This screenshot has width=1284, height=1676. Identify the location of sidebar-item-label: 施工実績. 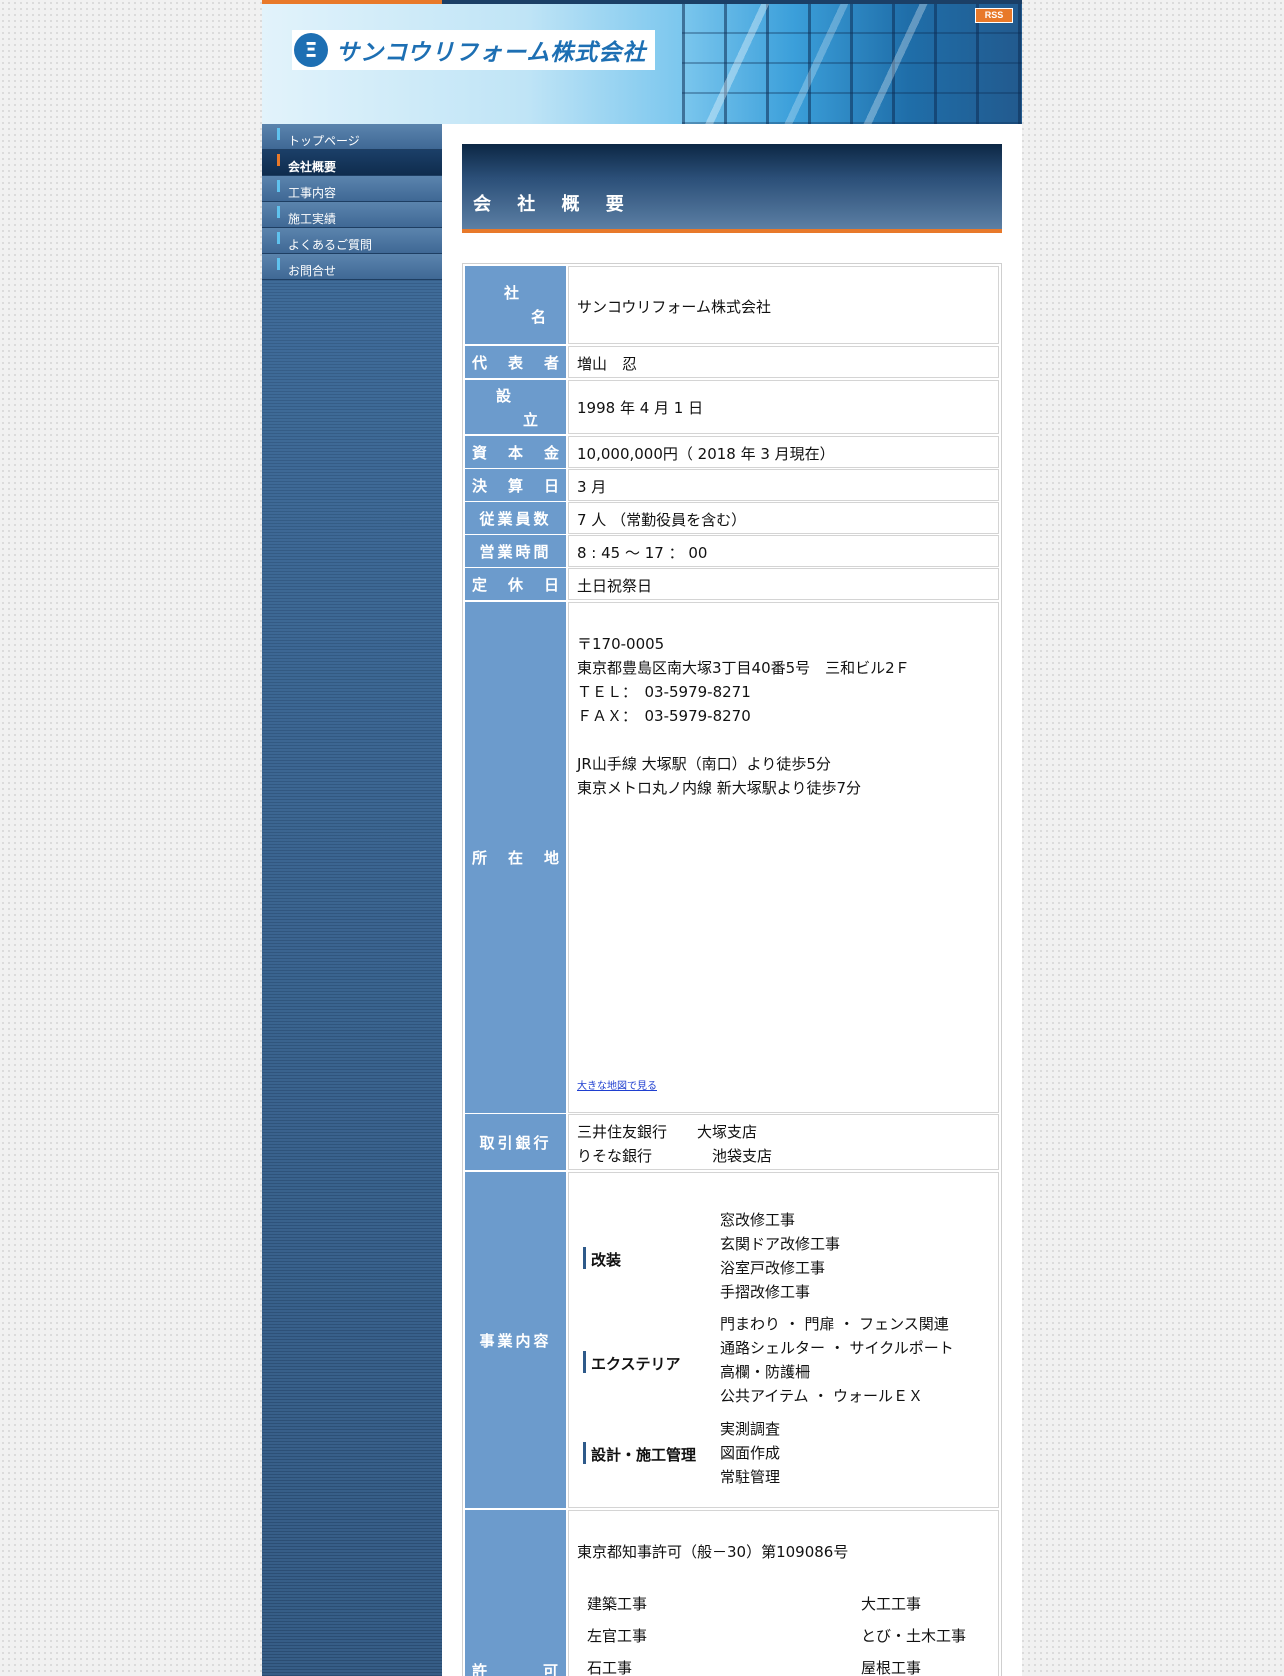
(312, 219).